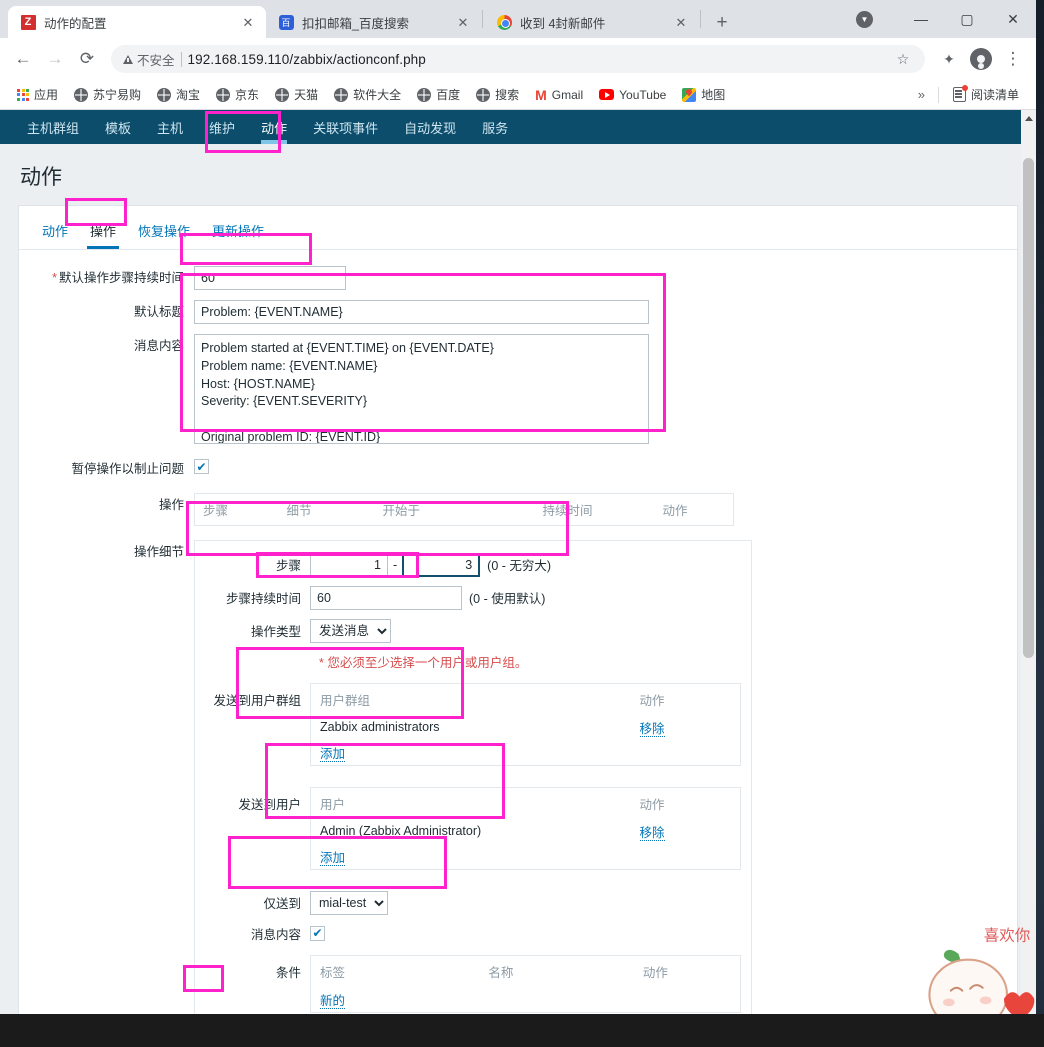 This screenshot has height=1047, width=1044. I want to click on users-table: 用户 动作 Admin (Zabbix Administrator) 移除 添加, so click(525, 828).